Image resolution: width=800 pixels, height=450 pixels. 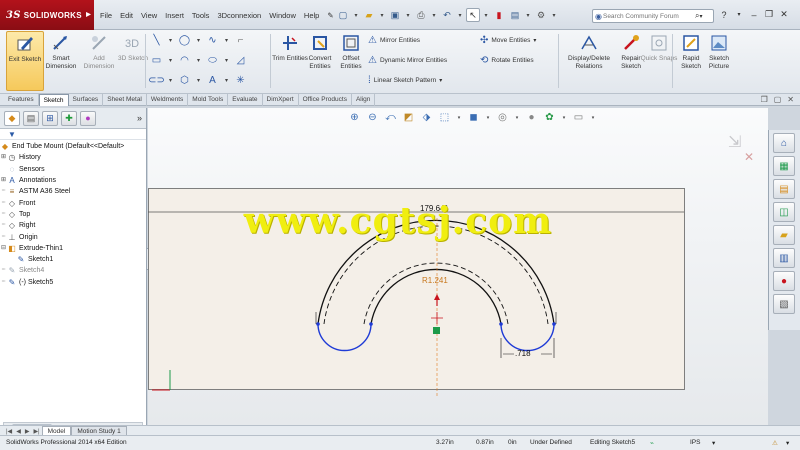 What do you see at coordinates (201, 16) in the screenshot?
I see `menu-tools: Tools` at bounding box center [201, 16].